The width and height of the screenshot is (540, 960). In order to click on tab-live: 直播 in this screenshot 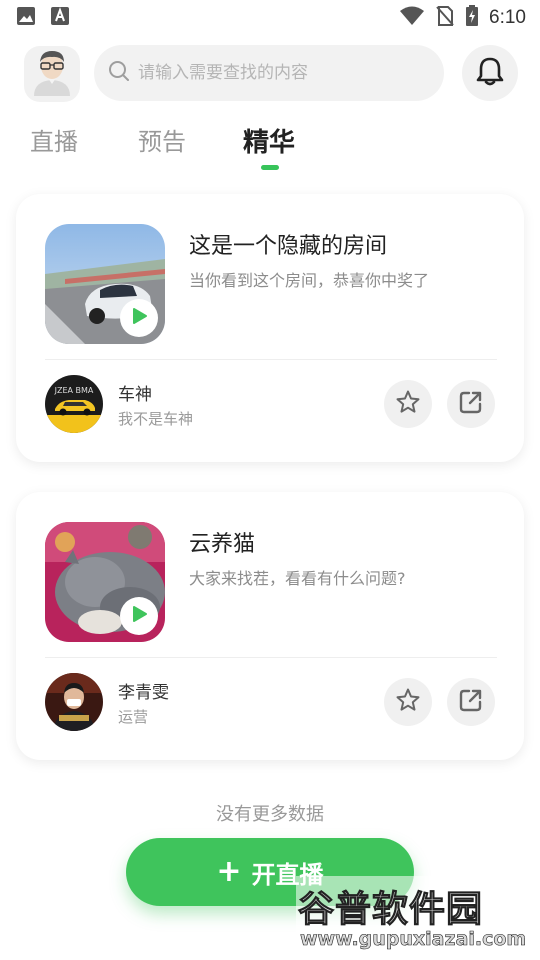, I will do `click(54, 139)`.